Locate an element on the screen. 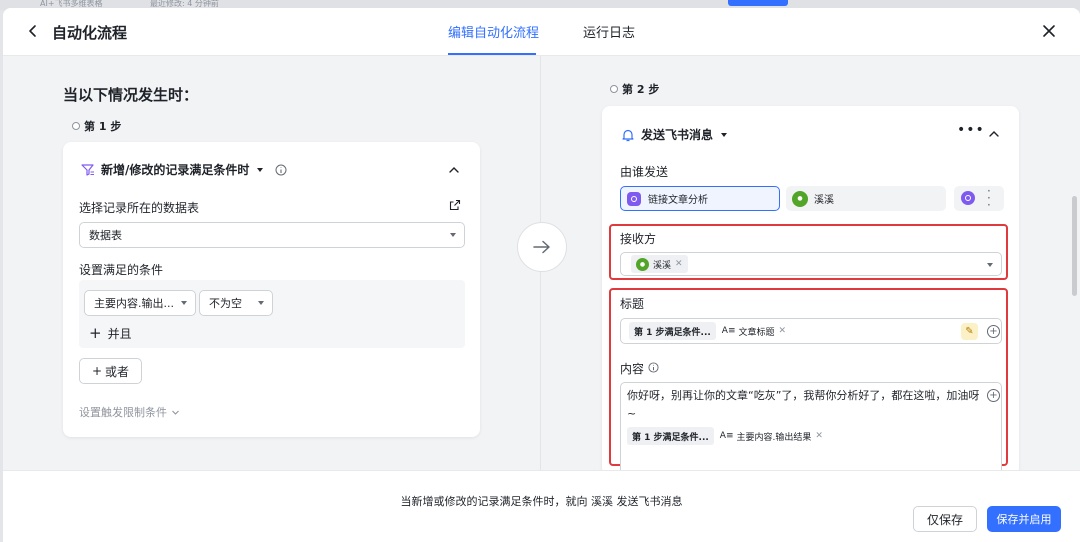 This screenshot has height=542, width=1080. dialog-title: 自动化流程 is located at coordinates (90, 33).